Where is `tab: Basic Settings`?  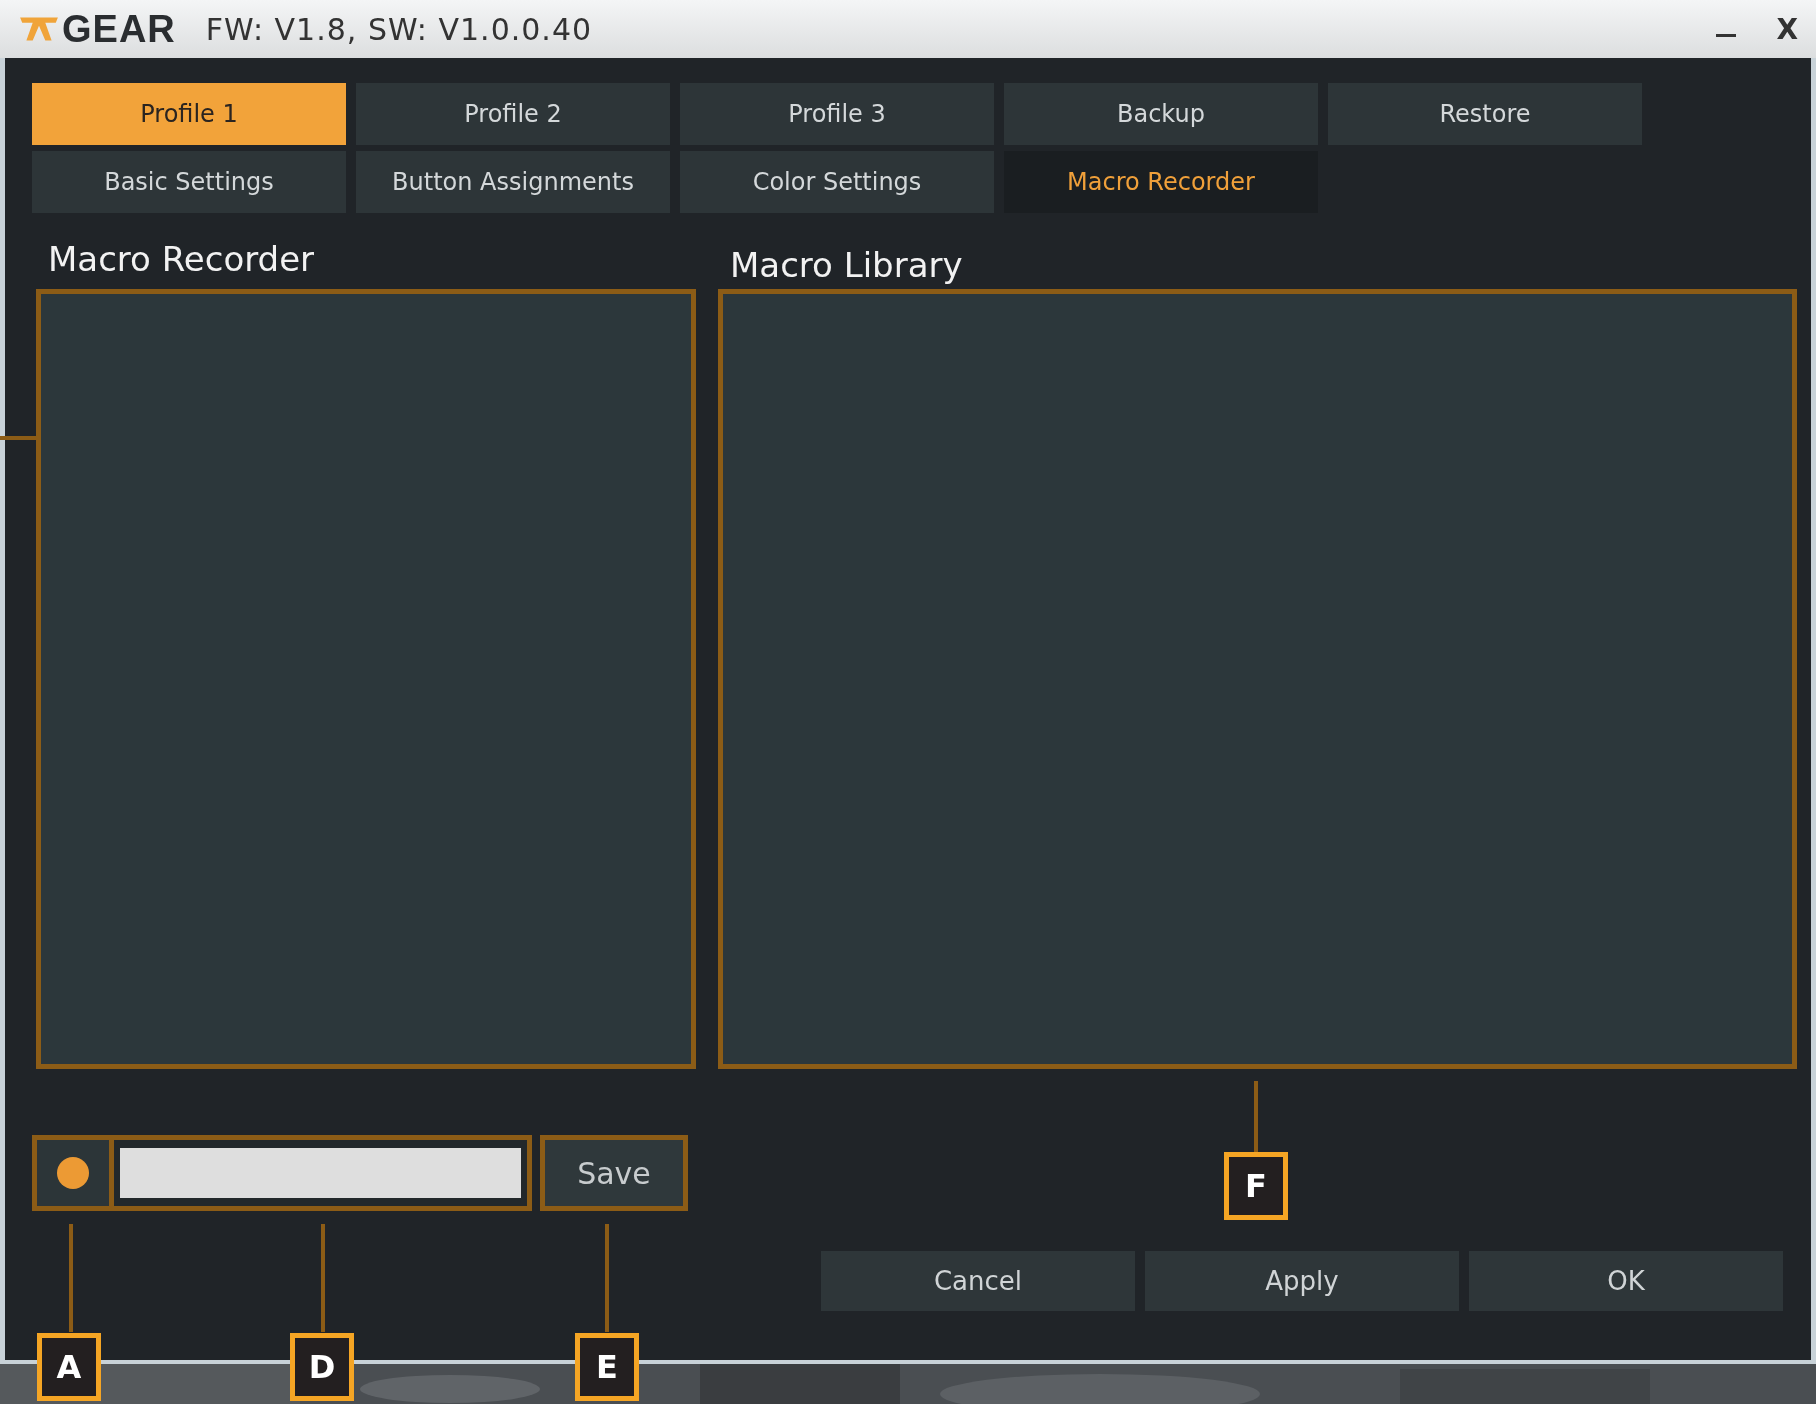
tab: Basic Settings is located at coordinates (189, 182).